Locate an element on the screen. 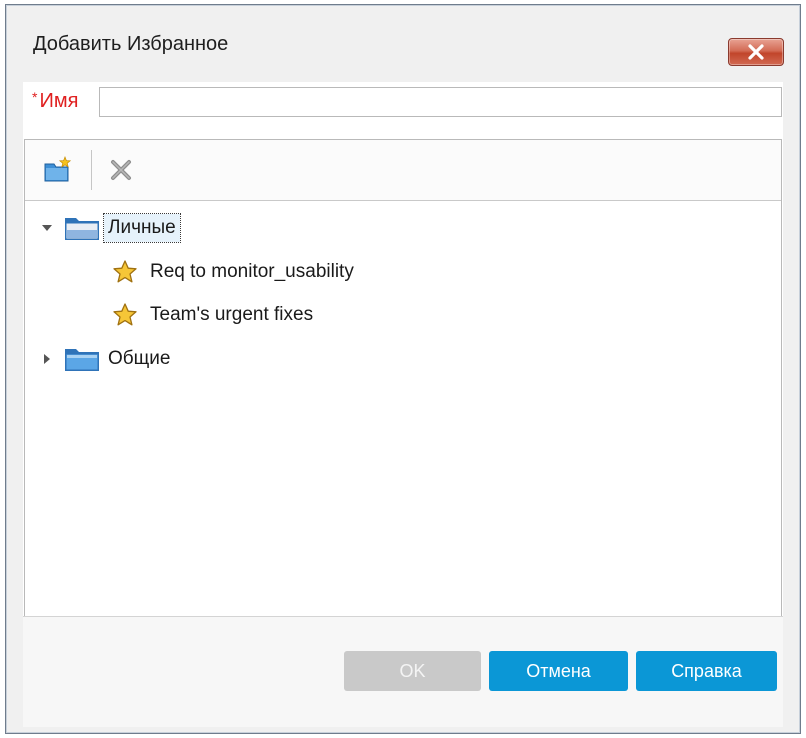 The image size is (806, 738). name-row: * Имя is located at coordinates (403, 105).